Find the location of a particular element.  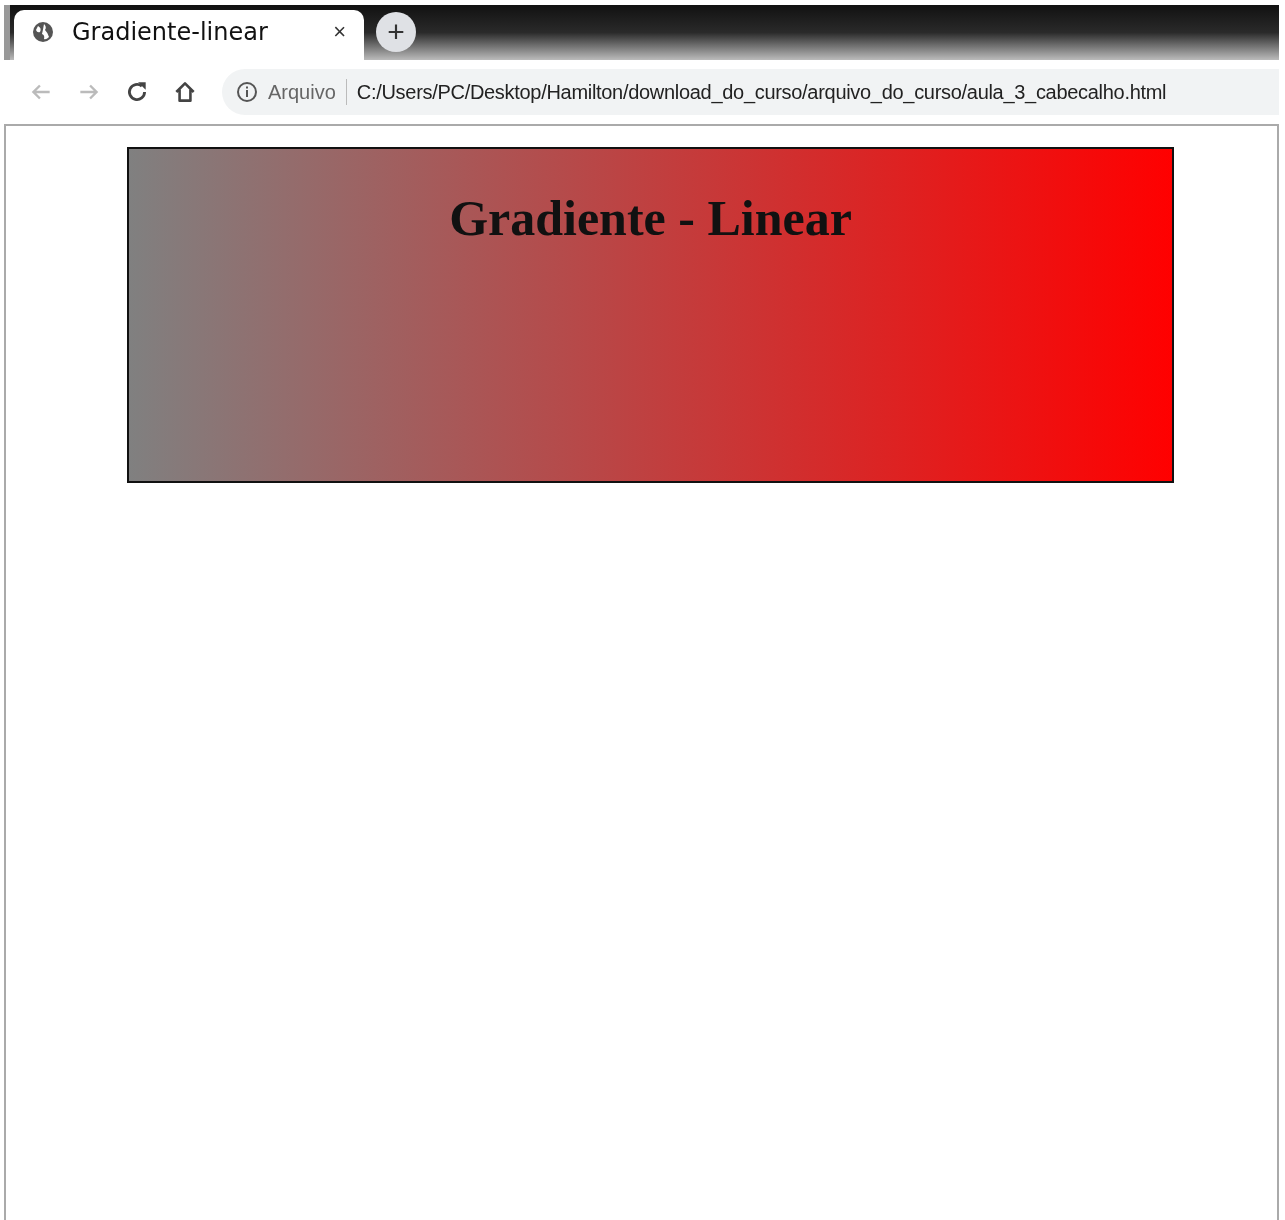

security-label: Arquivo is located at coordinates (302, 92).